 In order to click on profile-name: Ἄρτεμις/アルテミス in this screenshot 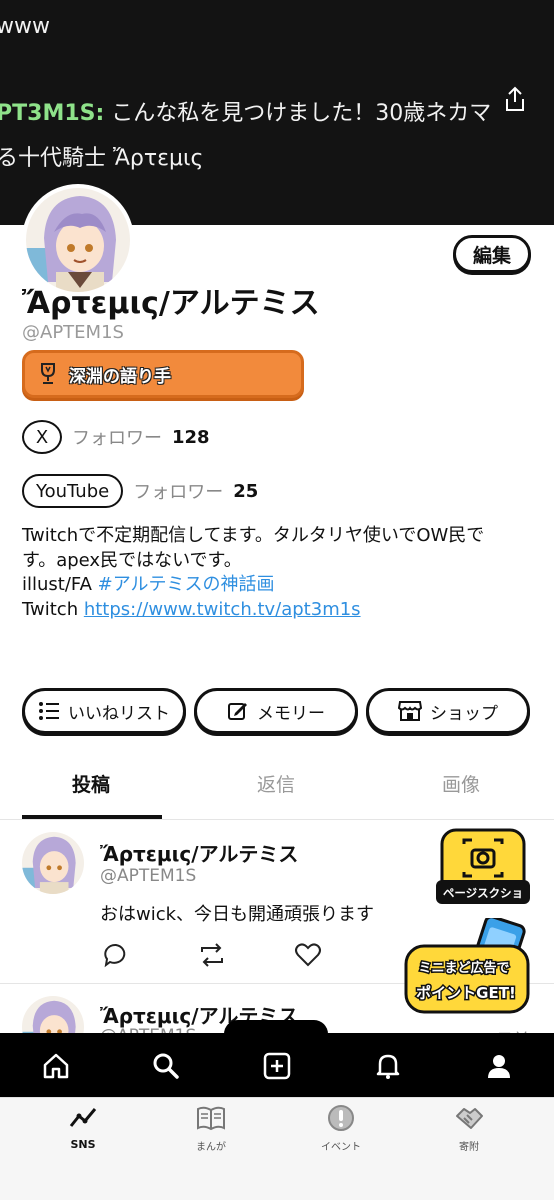, I will do `click(171, 303)`.